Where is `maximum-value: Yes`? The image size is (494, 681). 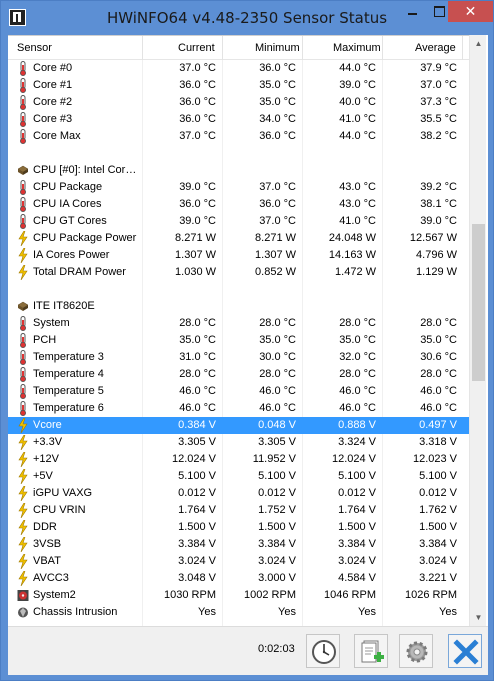
maximum-value: Yes is located at coordinates (367, 612).